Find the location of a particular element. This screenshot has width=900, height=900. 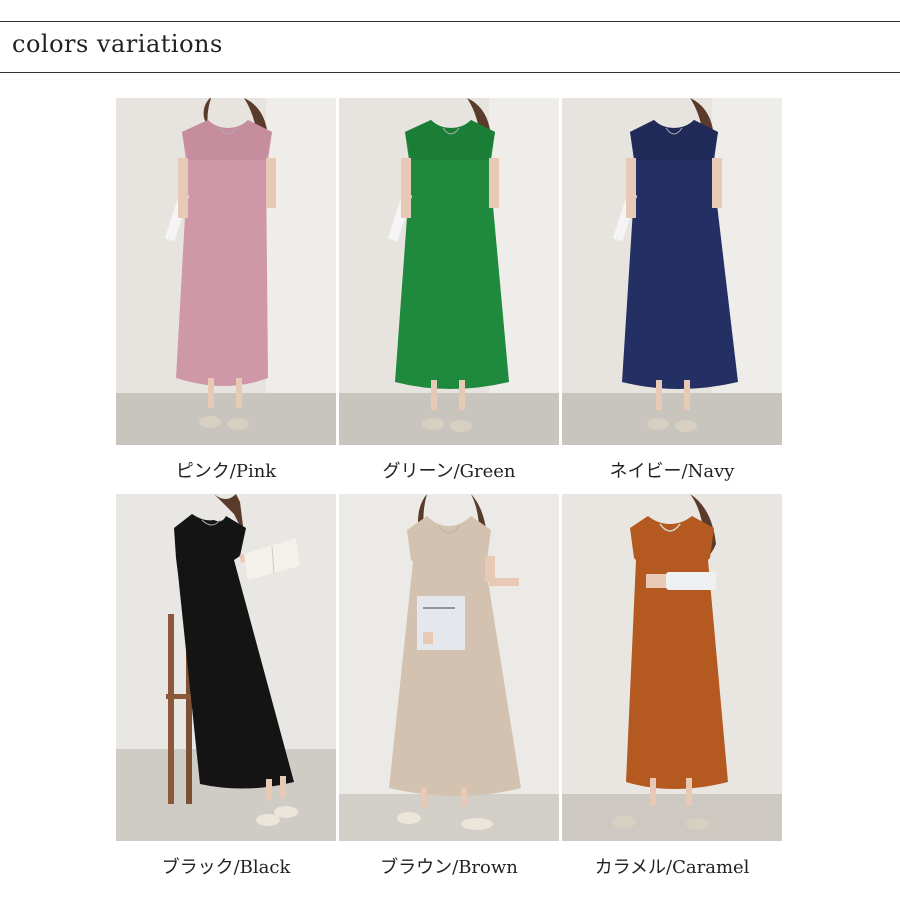

variant-caption-black: ブラック/Black is located at coordinates (226, 867).